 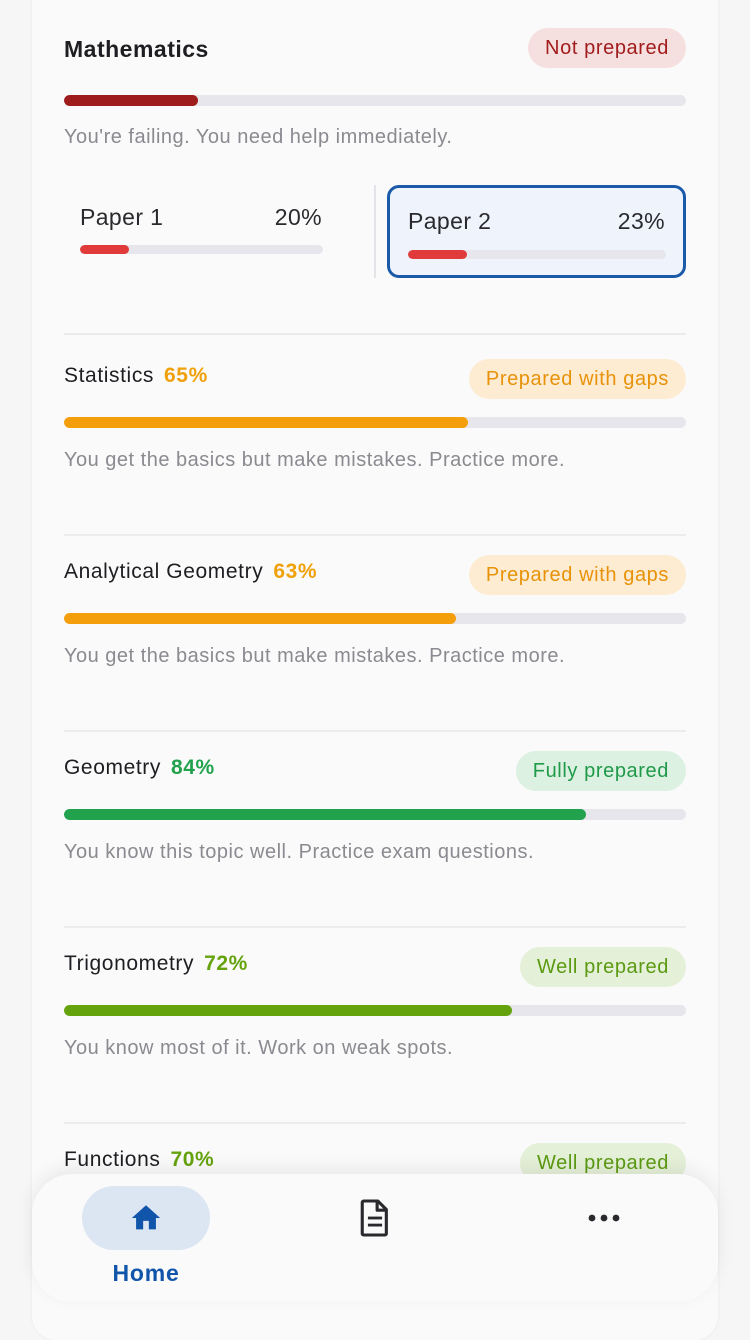 What do you see at coordinates (201, 249) in the screenshot?
I see `paper-1-progress-bar` at bounding box center [201, 249].